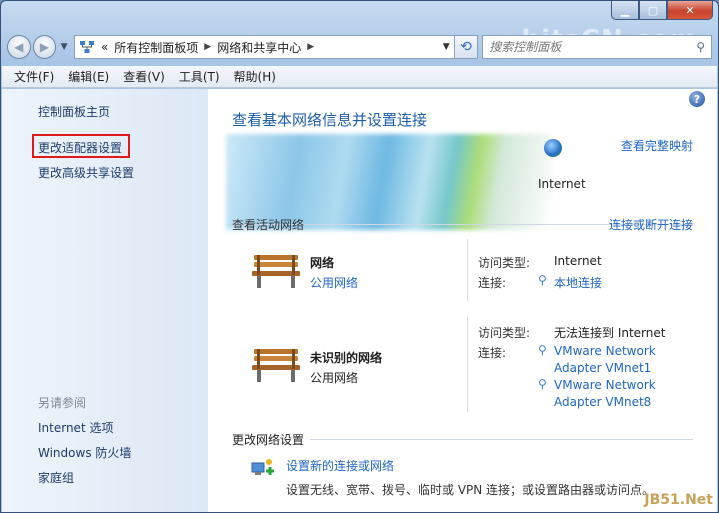  What do you see at coordinates (346, 358) in the screenshot?
I see `network-name: 未识别的网络` at bounding box center [346, 358].